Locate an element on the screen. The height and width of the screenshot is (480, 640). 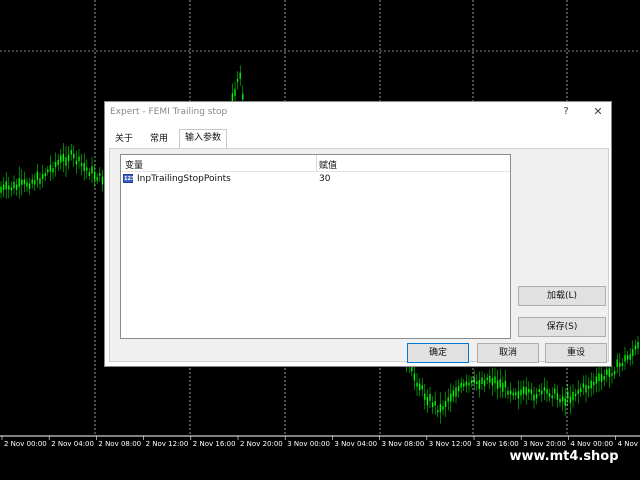
ok-button: 确定 is located at coordinates (438, 353).